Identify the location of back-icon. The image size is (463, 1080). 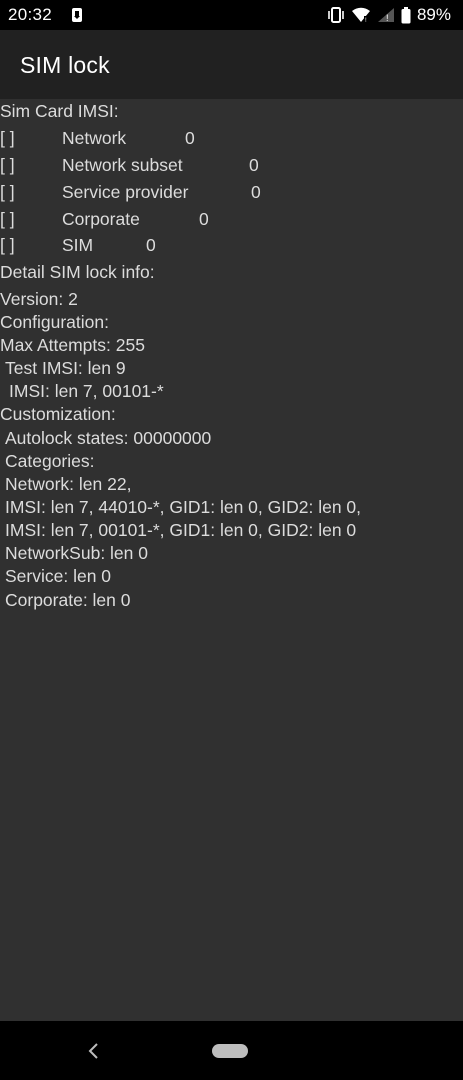
(93, 1051).